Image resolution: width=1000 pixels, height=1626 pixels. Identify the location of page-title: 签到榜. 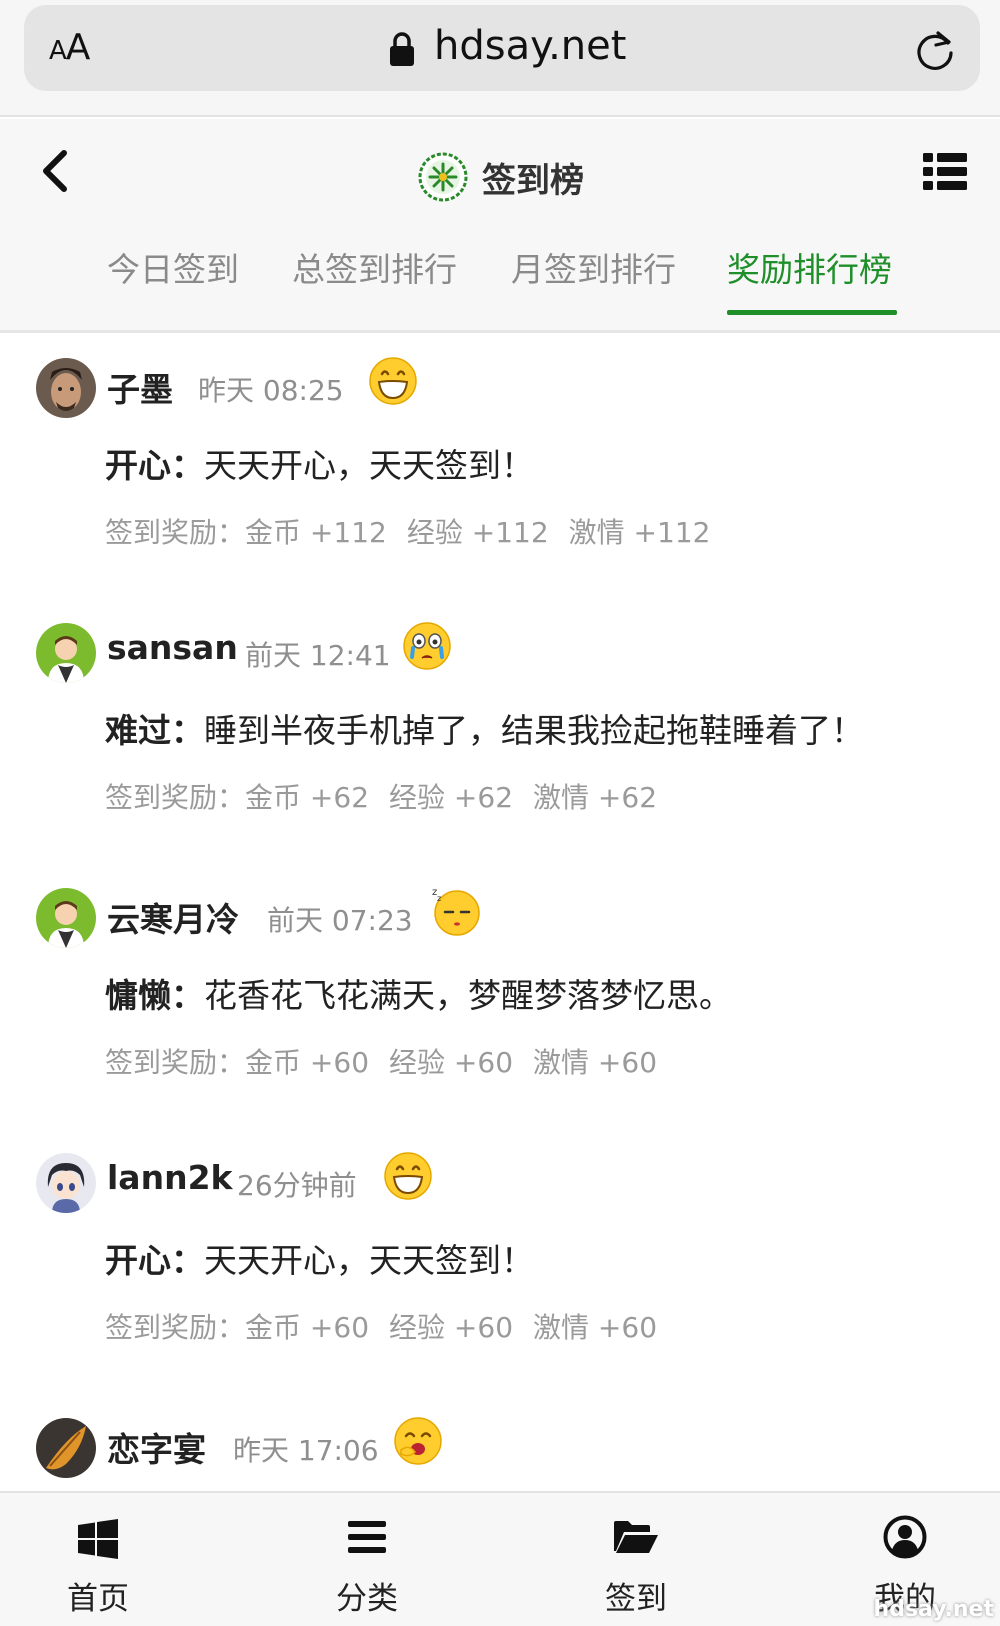
(533, 180).